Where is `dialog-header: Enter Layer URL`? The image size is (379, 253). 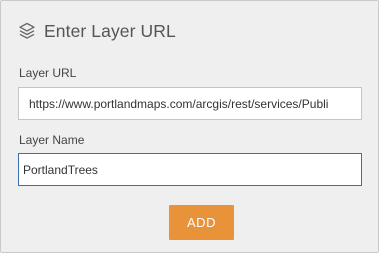
dialog-header: Enter Layer URL is located at coordinates (96, 31).